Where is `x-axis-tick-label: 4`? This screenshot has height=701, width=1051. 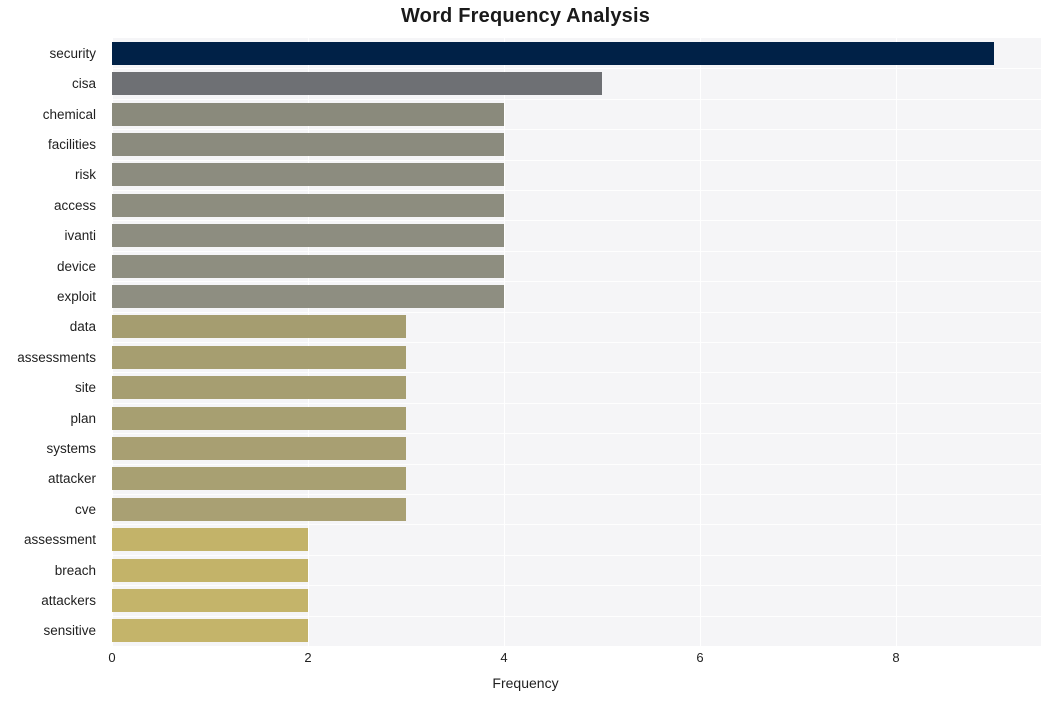
x-axis-tick-label: 4 is located at coordinates (504, 657).